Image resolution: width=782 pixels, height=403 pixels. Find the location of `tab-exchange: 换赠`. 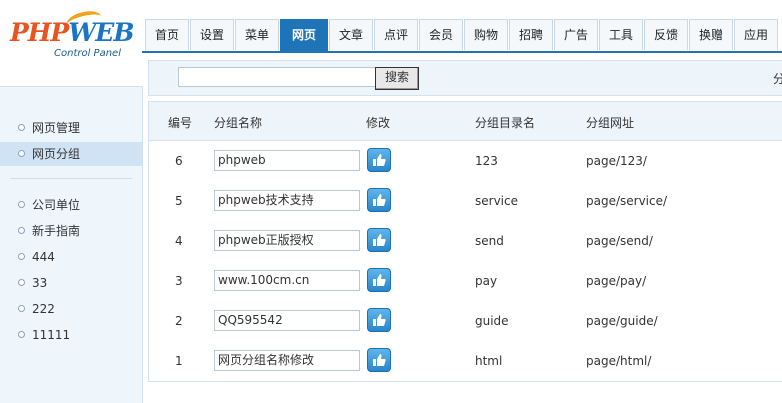

tab-exchange: 换赠 is located at coordinates (711, 34).